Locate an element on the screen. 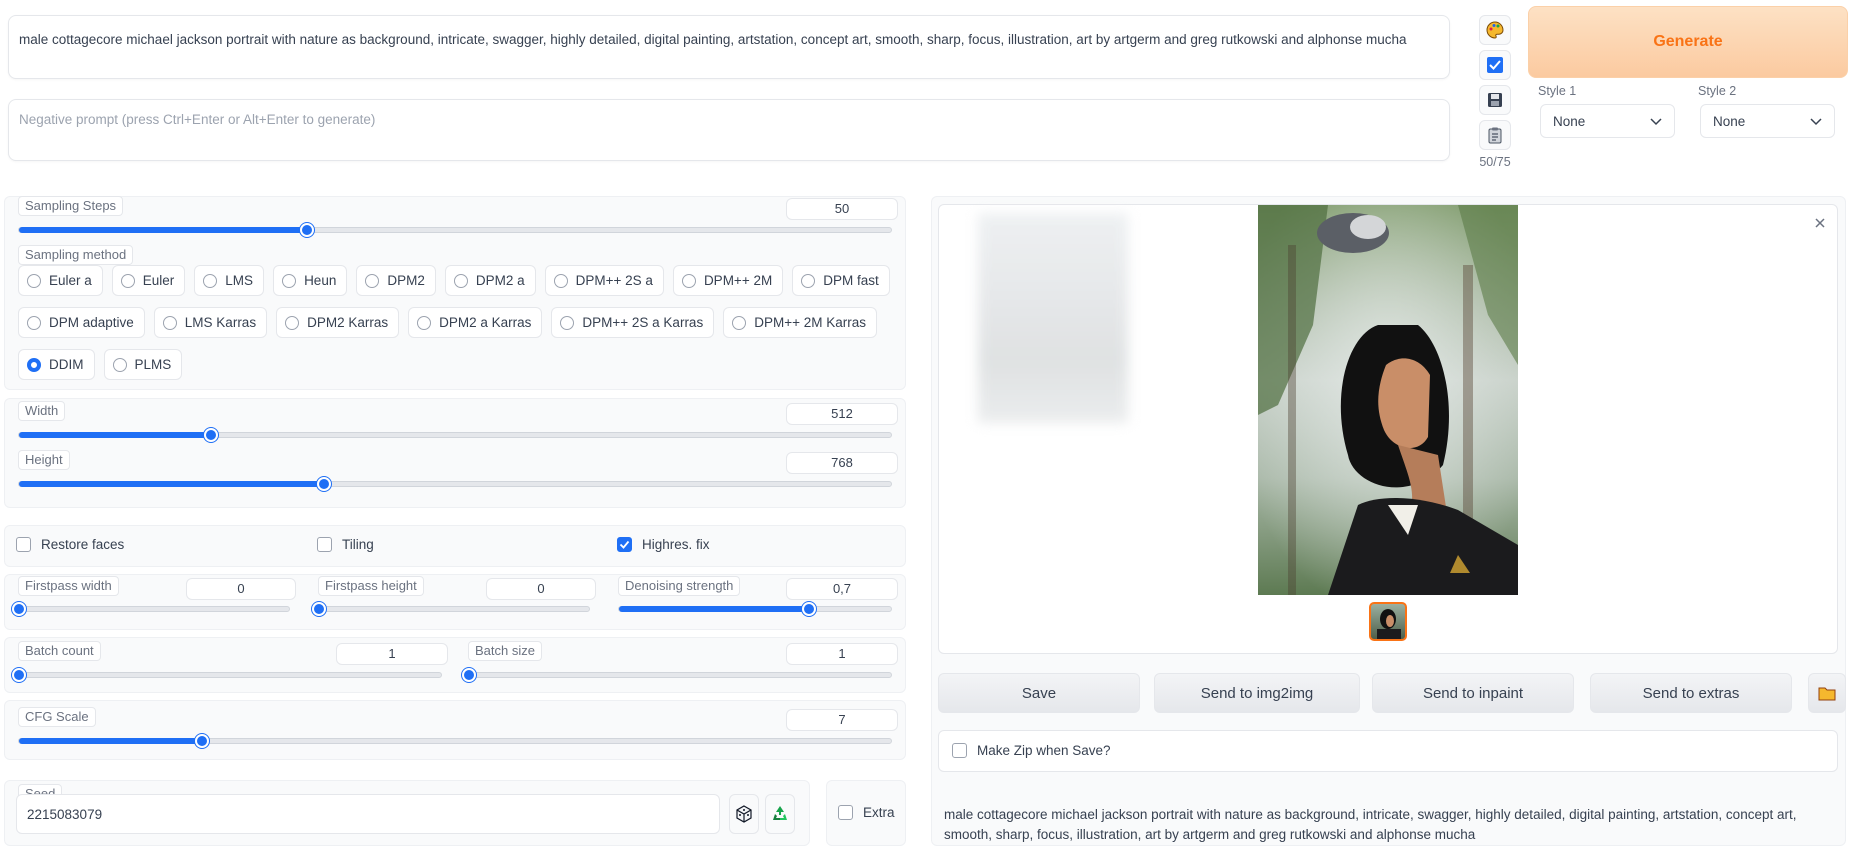  extra-checkbox is located at coordinates (845, 812).